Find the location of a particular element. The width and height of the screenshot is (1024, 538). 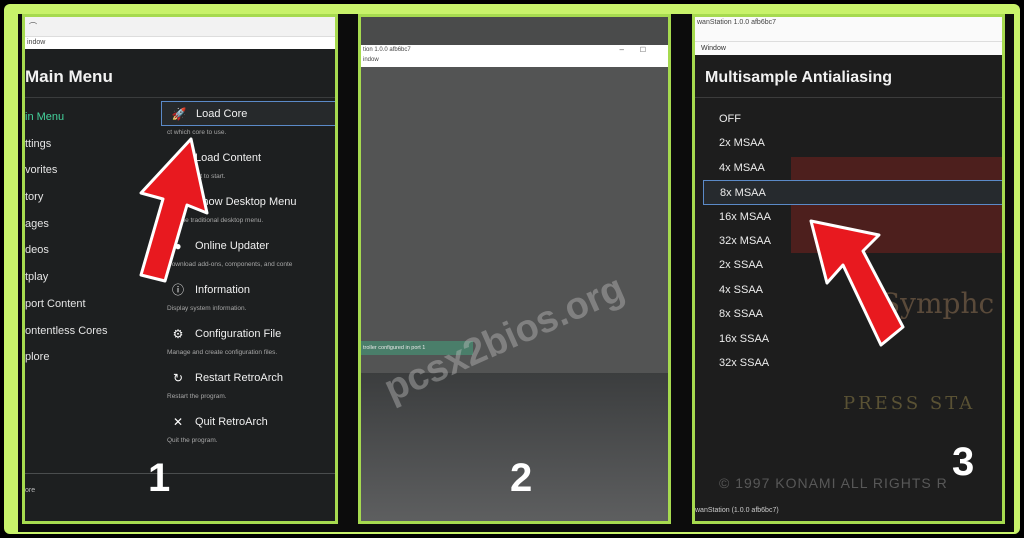

menu-item-label: Configuration File is located at coordinates (238, 333).